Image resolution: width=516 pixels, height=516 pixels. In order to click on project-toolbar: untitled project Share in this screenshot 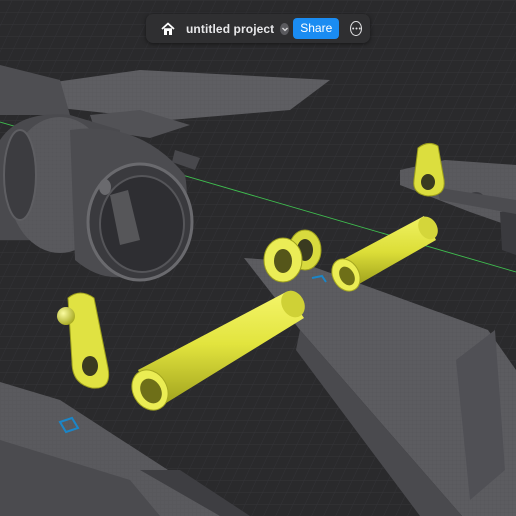, I will do `click(258, 28)`.